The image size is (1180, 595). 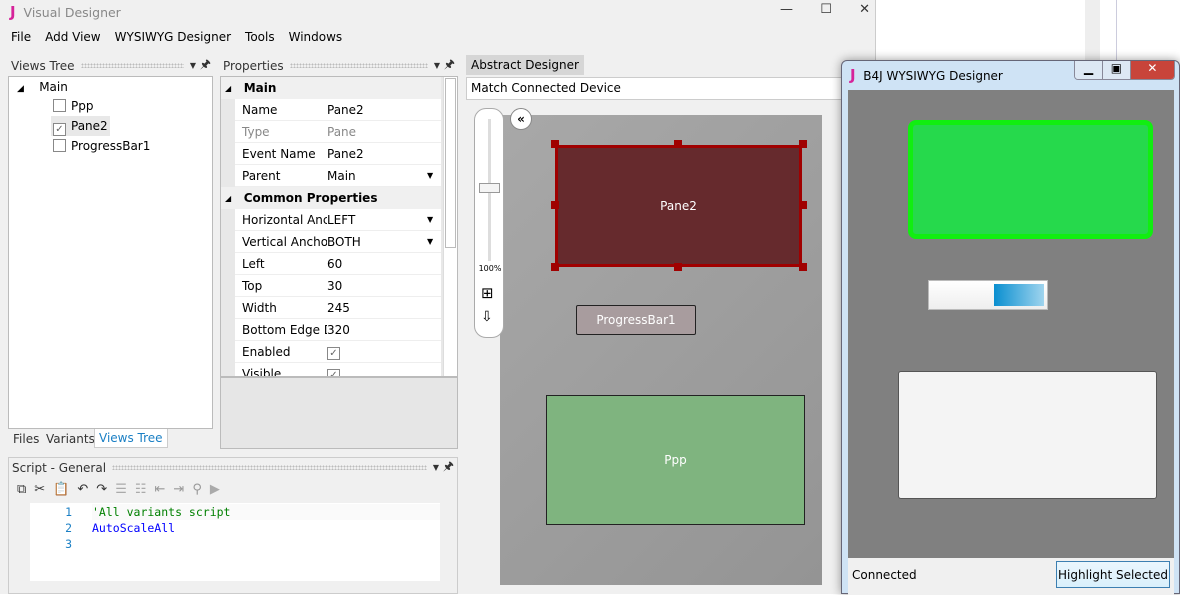 What do you see at coordinates (1088, 70) in the screenshot?
I see `minimize-icon: ▁` at bounding box center [1088, 70].